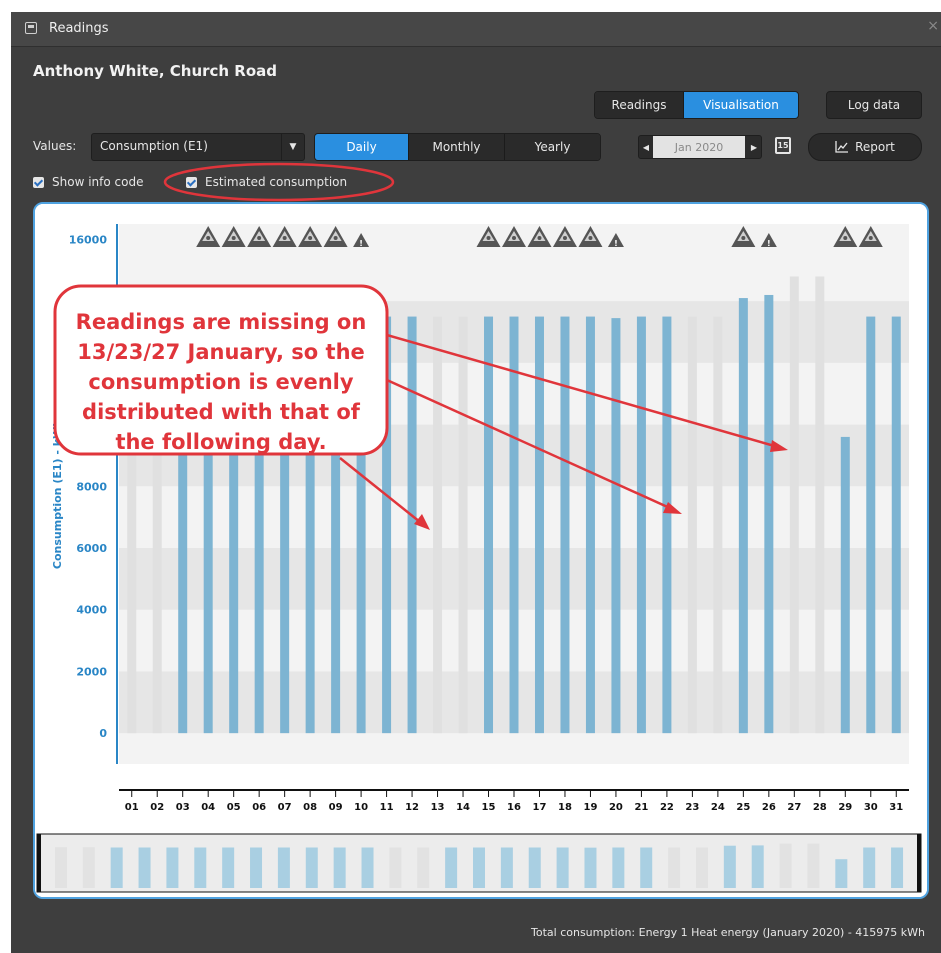 The image size is (941, 953). I want to click on navigator-left-handle, so click(39, 863).